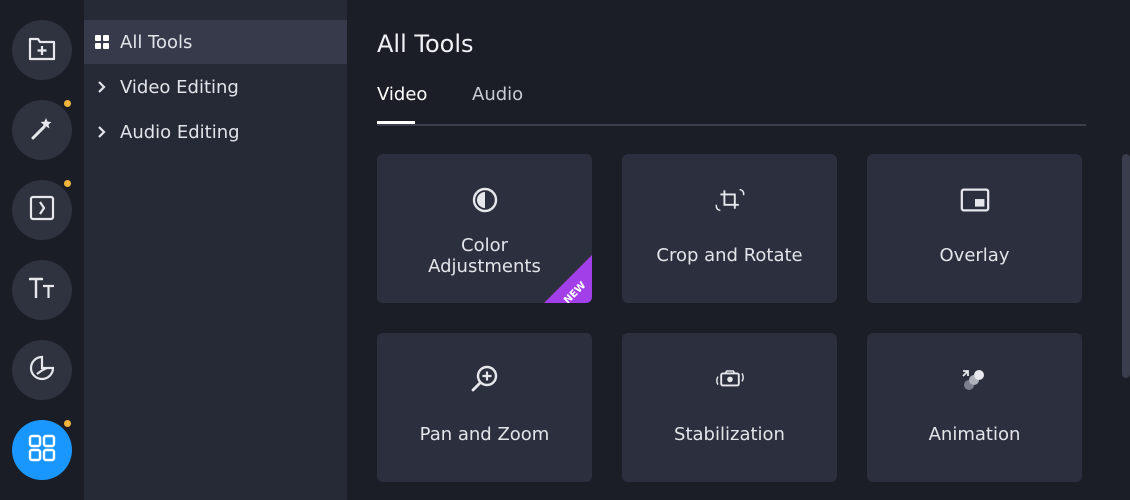 This screenshot has height=500, width=1130. Describe the element at coordinates (425, 44) in the screenshot. I see `page-title: All Tools` at that location.